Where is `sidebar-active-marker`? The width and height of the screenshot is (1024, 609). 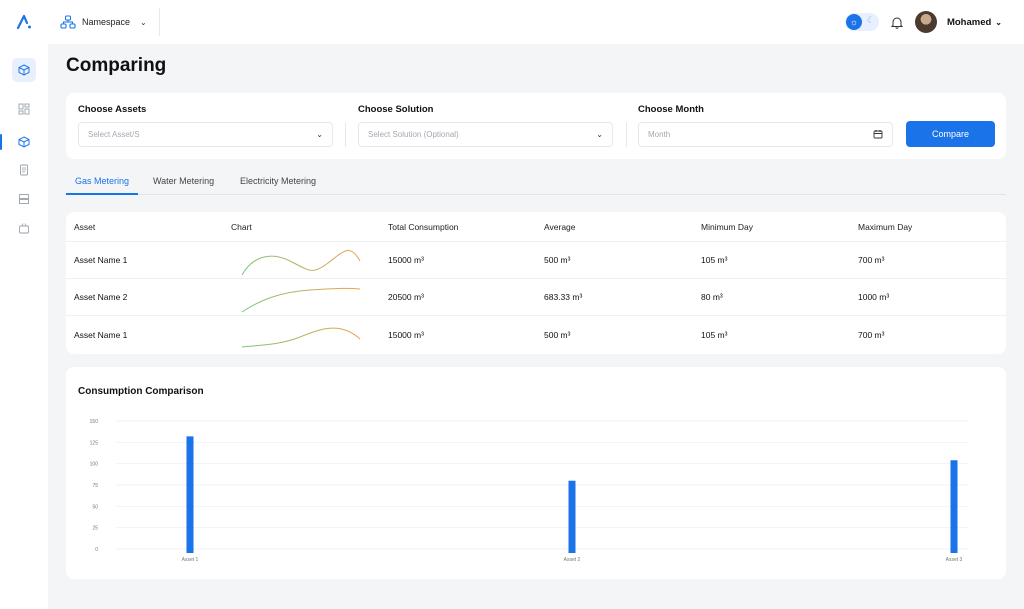 sidebar-active-marker is located at coordinates (1, 142).